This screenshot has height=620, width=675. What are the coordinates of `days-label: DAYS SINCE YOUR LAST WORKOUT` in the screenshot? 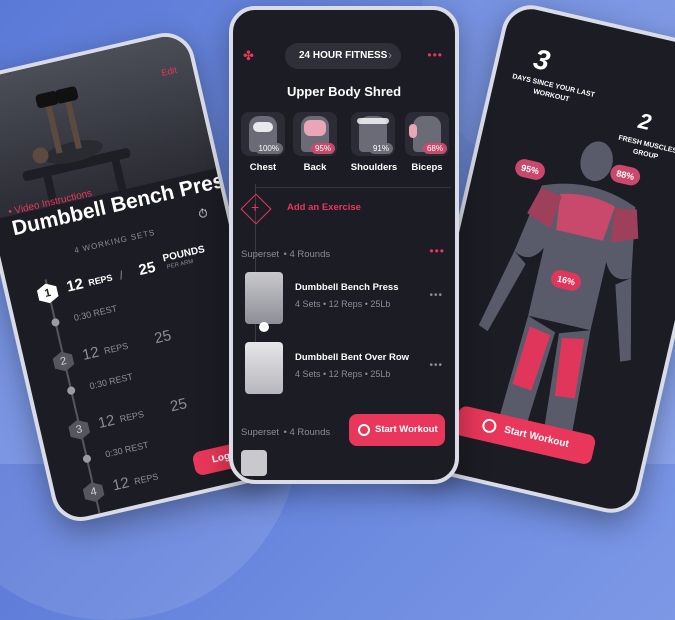 It's located at (553, 88).